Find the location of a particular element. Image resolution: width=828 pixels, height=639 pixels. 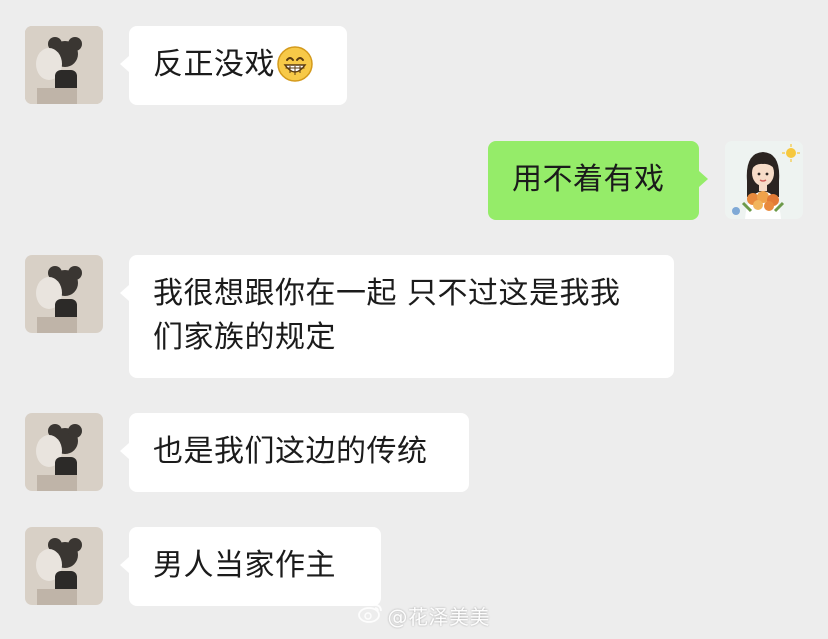

message-text: 也是我们这边的传统 is located at coordinates (290, 451).